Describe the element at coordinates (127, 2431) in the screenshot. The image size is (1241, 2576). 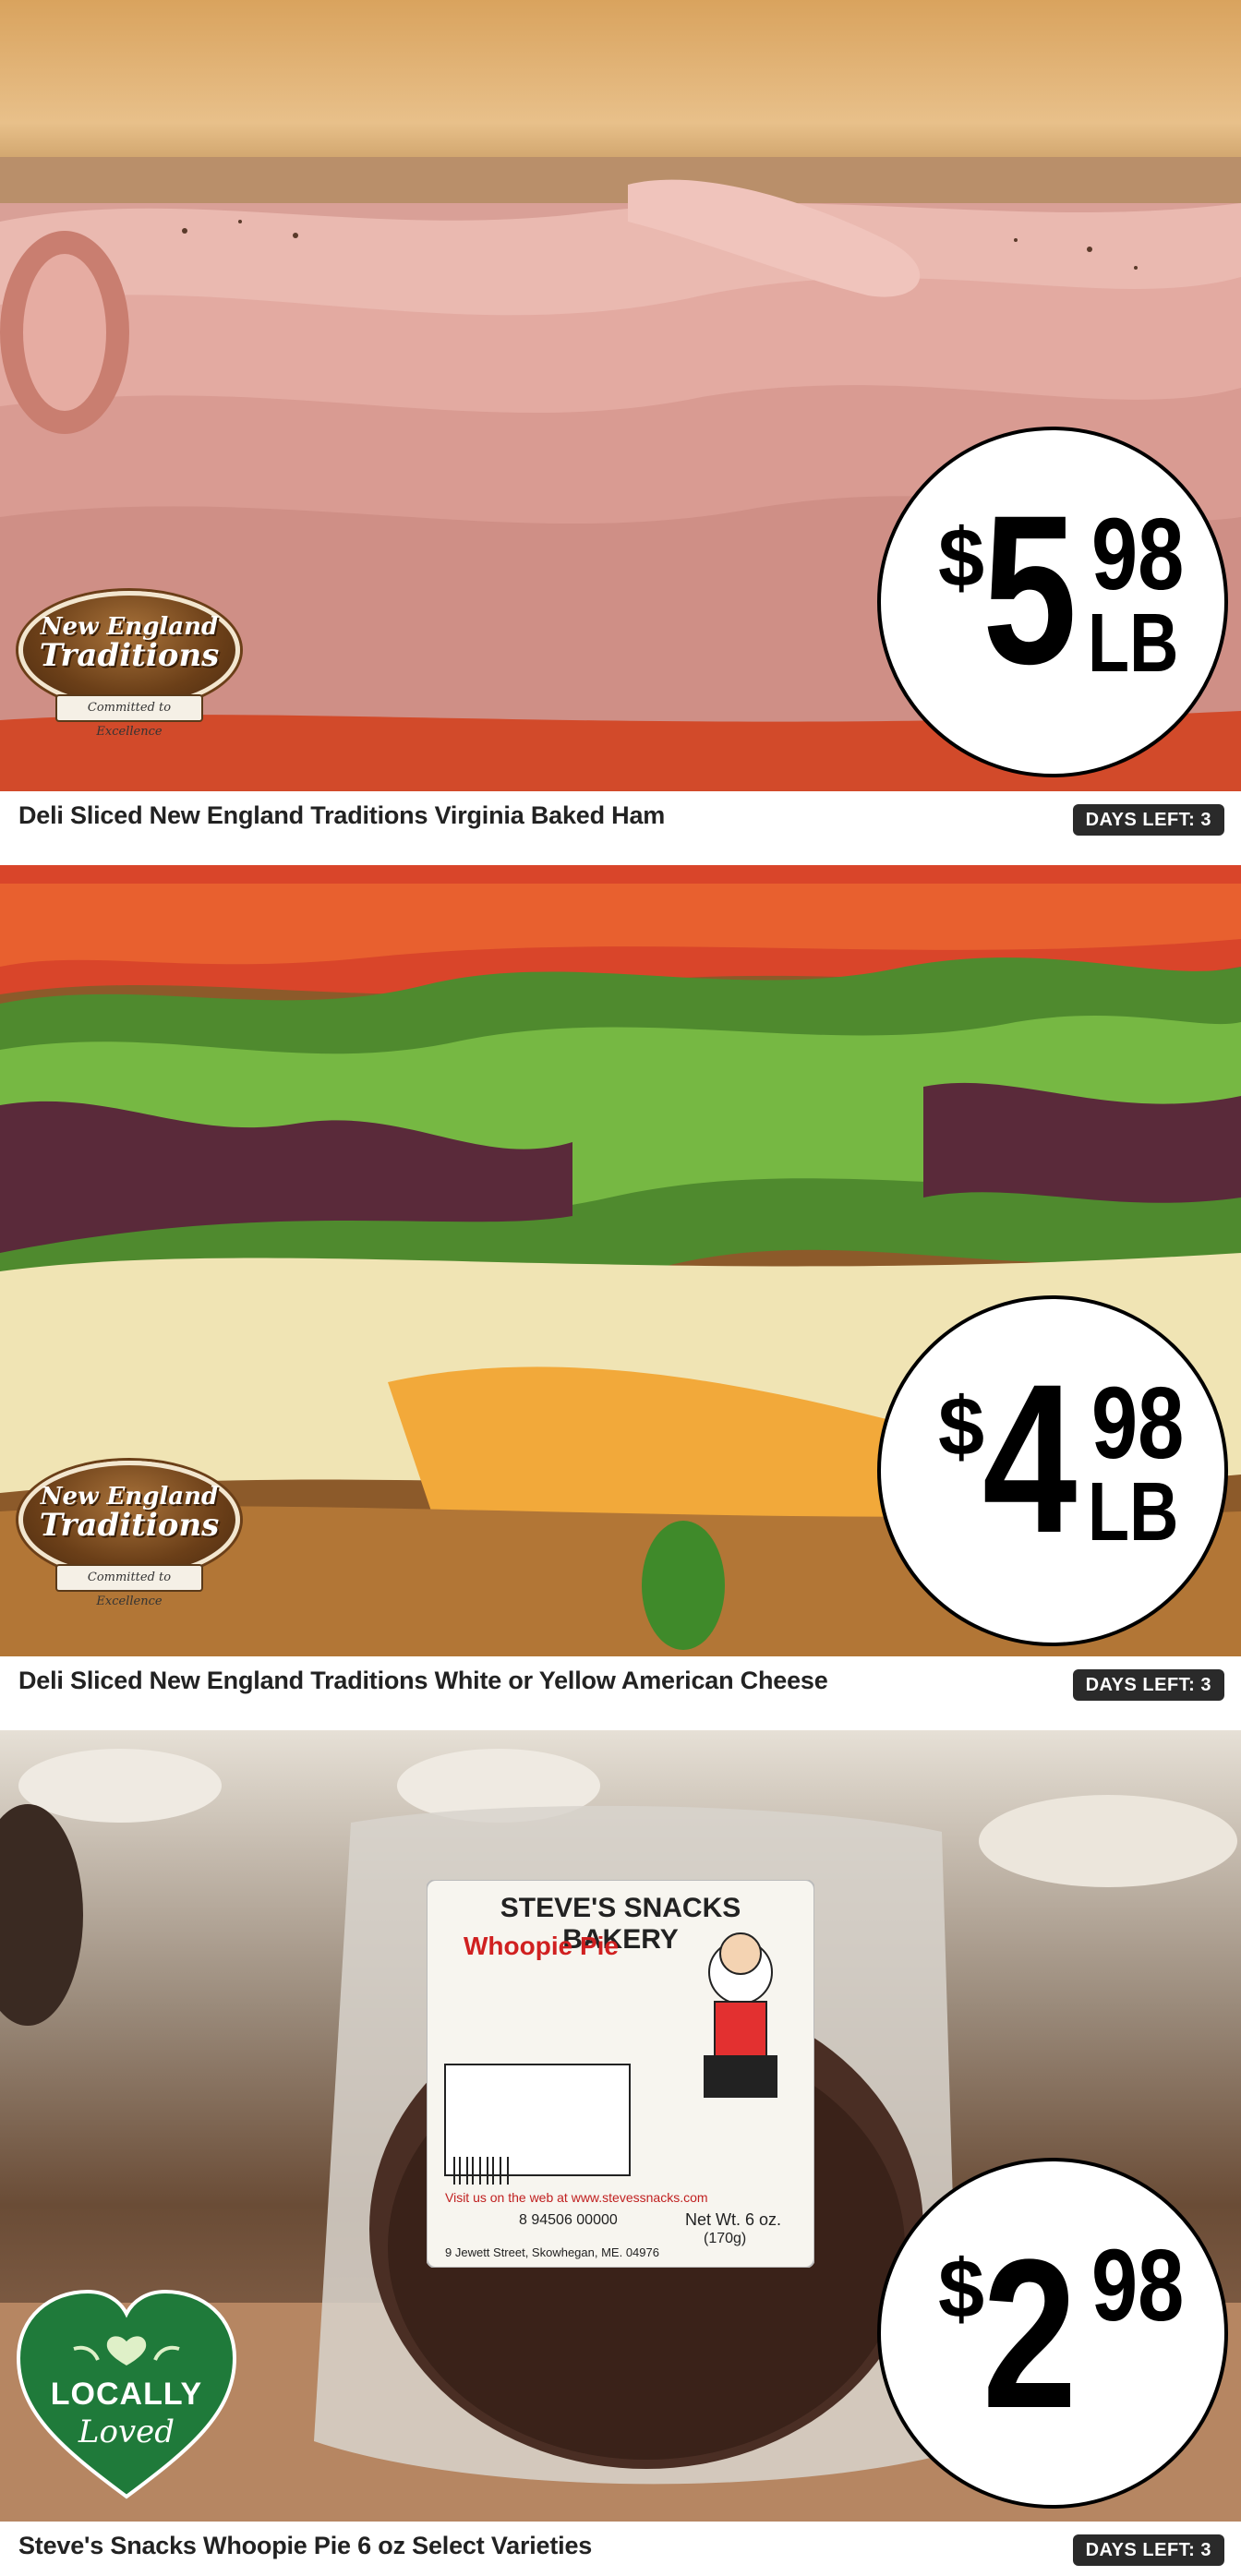
I see `badge-line-2: Loved` at that location.